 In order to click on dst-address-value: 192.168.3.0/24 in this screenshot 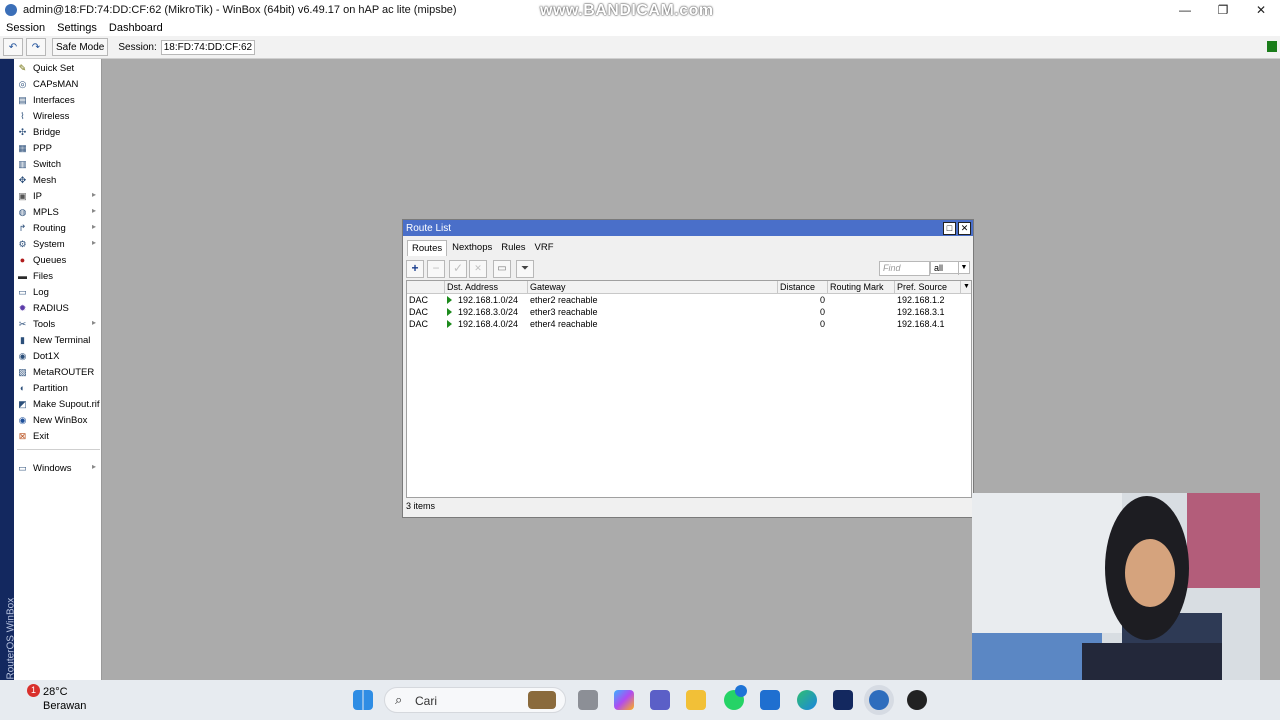, I will do `click(488, 312)`.